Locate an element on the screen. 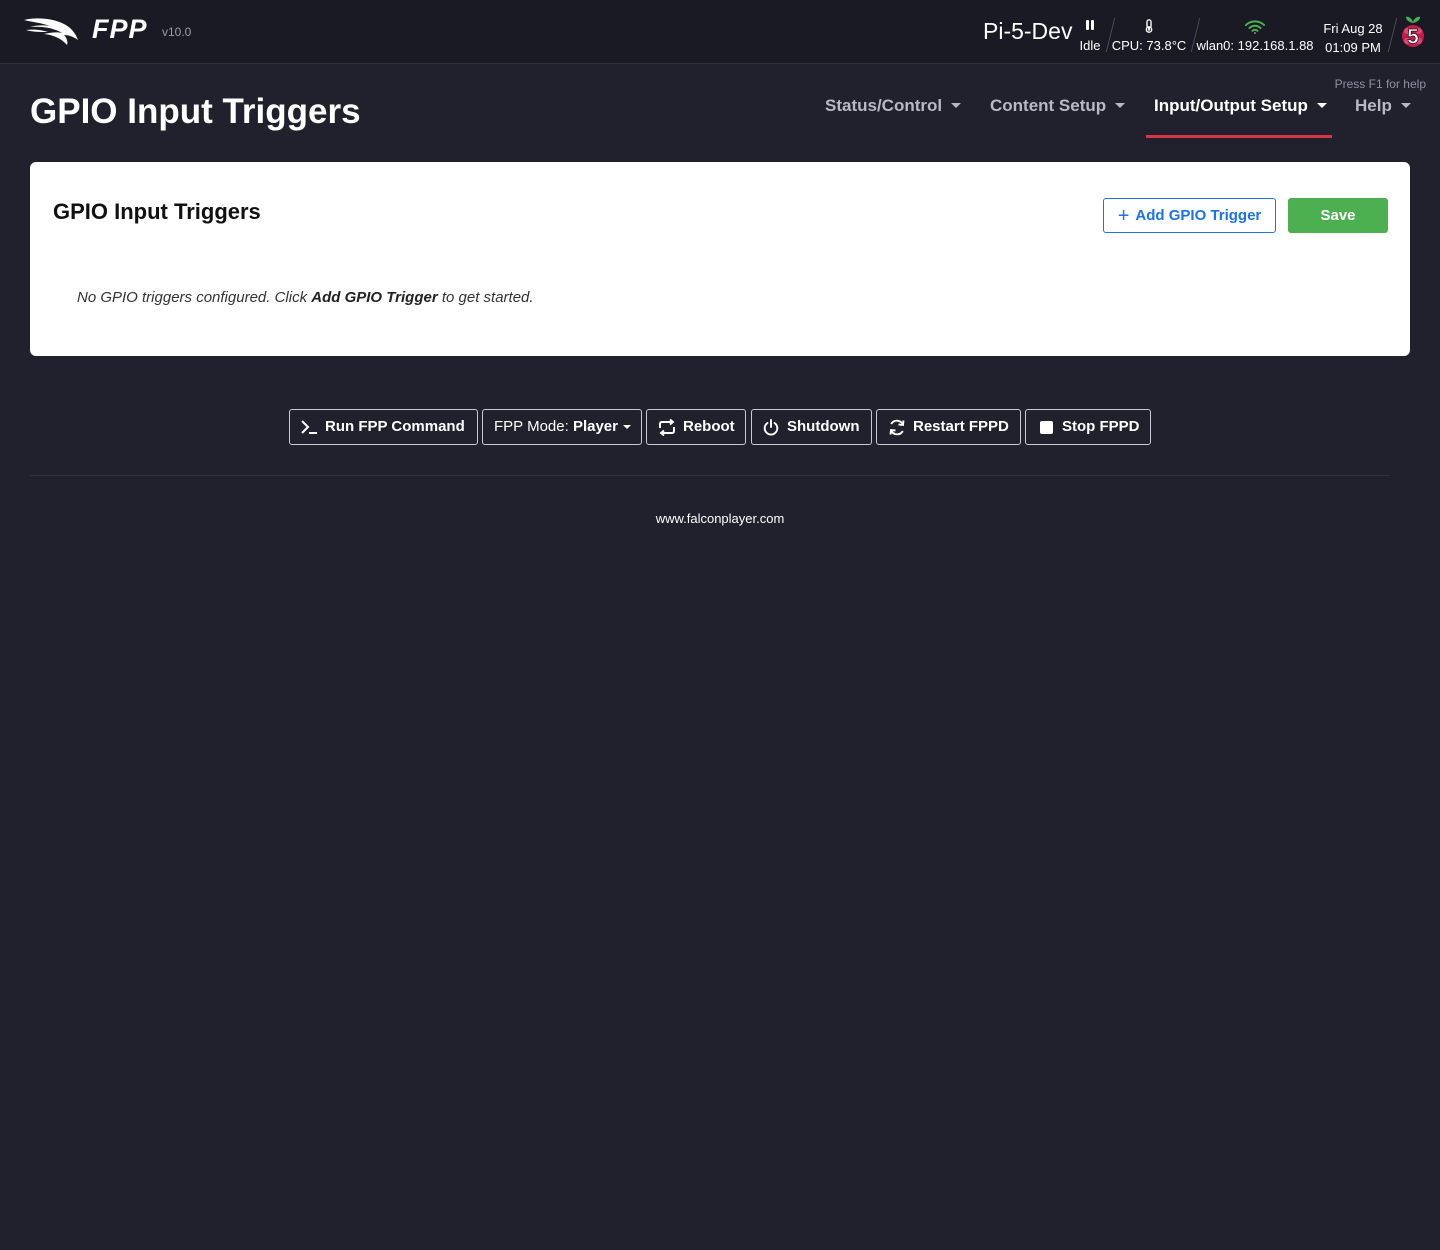 Image resolution: width=1440 pixels, height=1250 pixels. current-date: Fri Aug 28 is located at coordinates (1353, 28).